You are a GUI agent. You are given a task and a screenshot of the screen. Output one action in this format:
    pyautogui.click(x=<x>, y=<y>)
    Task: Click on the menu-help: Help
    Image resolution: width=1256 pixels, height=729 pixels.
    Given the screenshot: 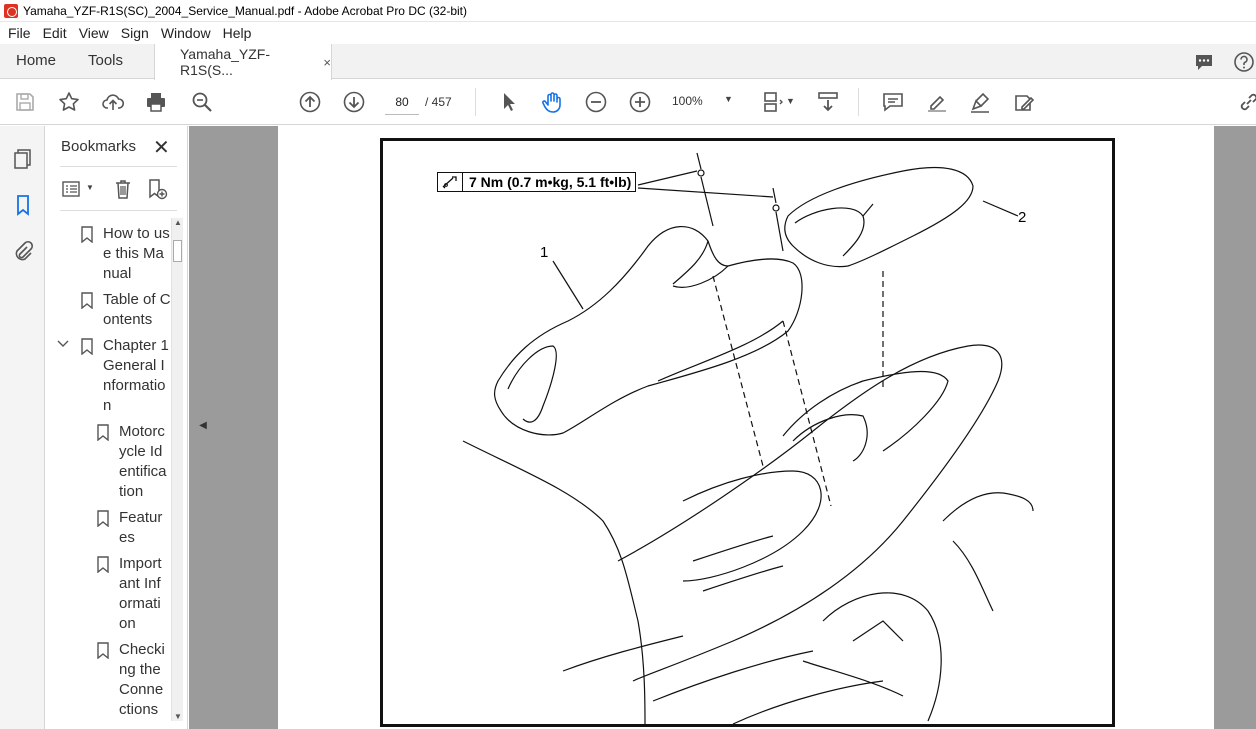 What is the action you would take?
    pyautogui.click(x=237, y=33)
    